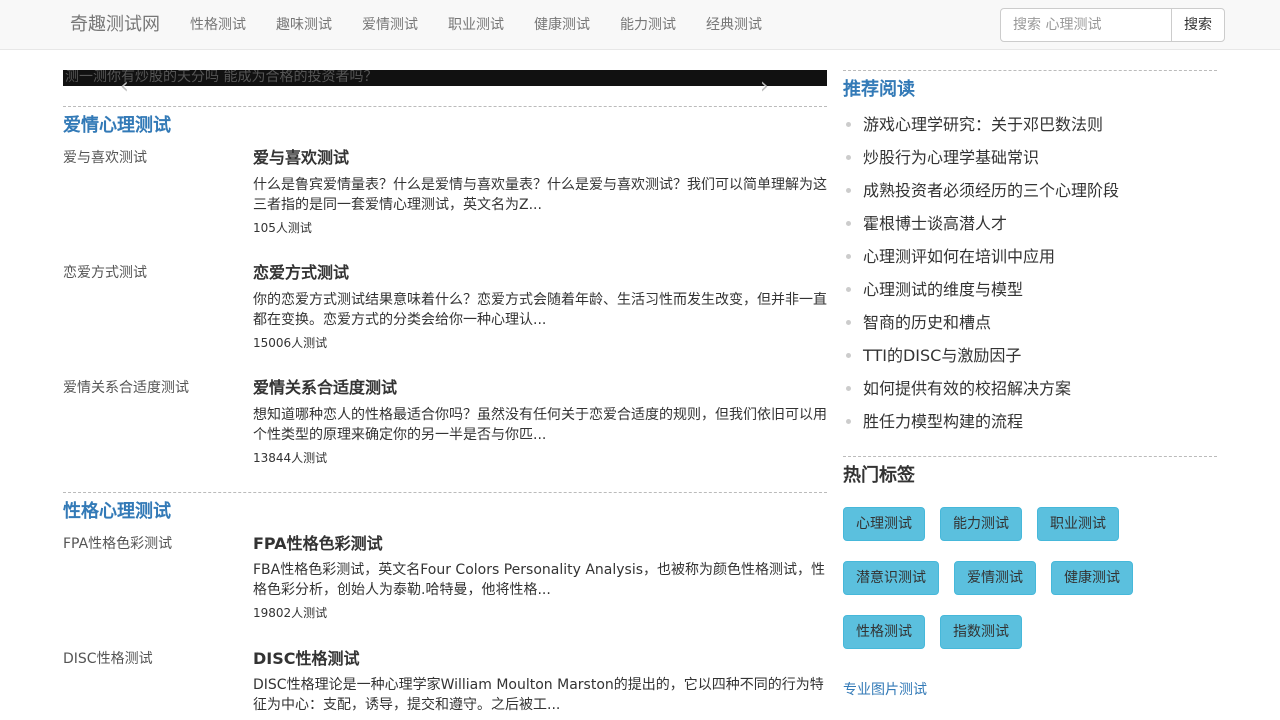  Describe the element at coordinates (306, 659) in the screenshot. I see `item-title: DISC性格测试` at that location.